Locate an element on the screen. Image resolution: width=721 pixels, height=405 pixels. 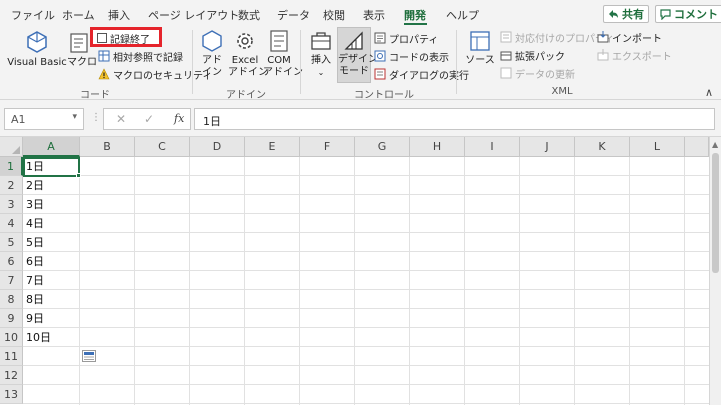
cell-a2: 2日 is located at coordinates (35, 185).